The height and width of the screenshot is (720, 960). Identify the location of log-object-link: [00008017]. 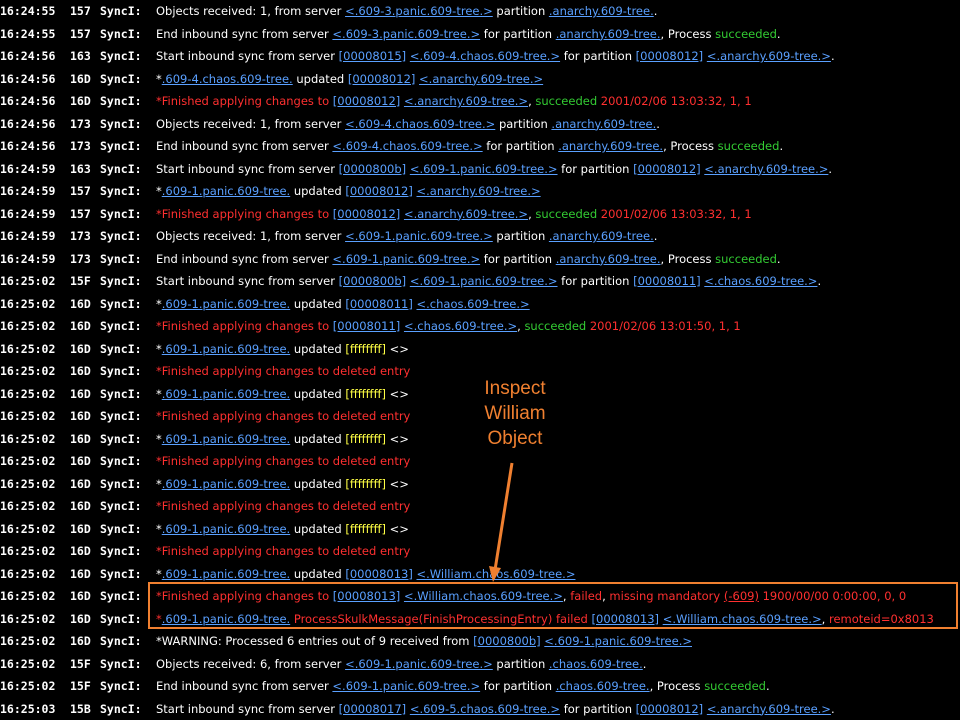
(373, 709).